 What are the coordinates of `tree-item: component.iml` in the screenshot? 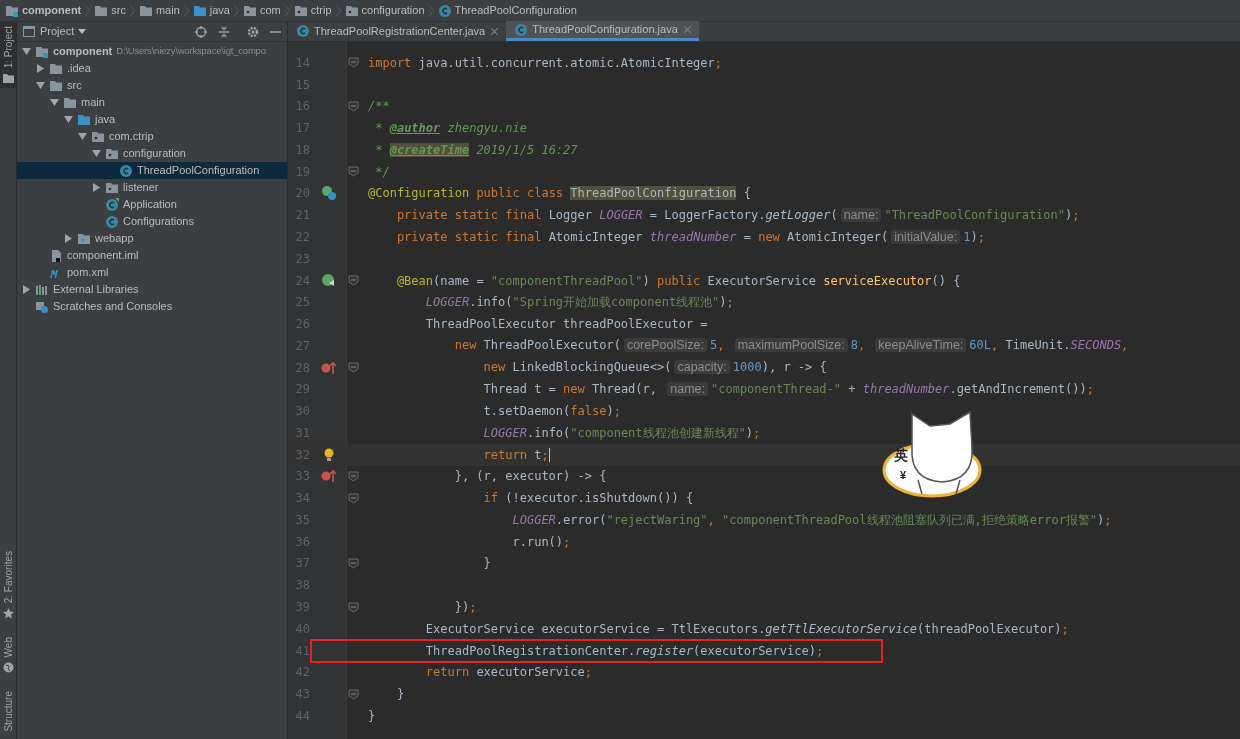 It's located at (152, 255).